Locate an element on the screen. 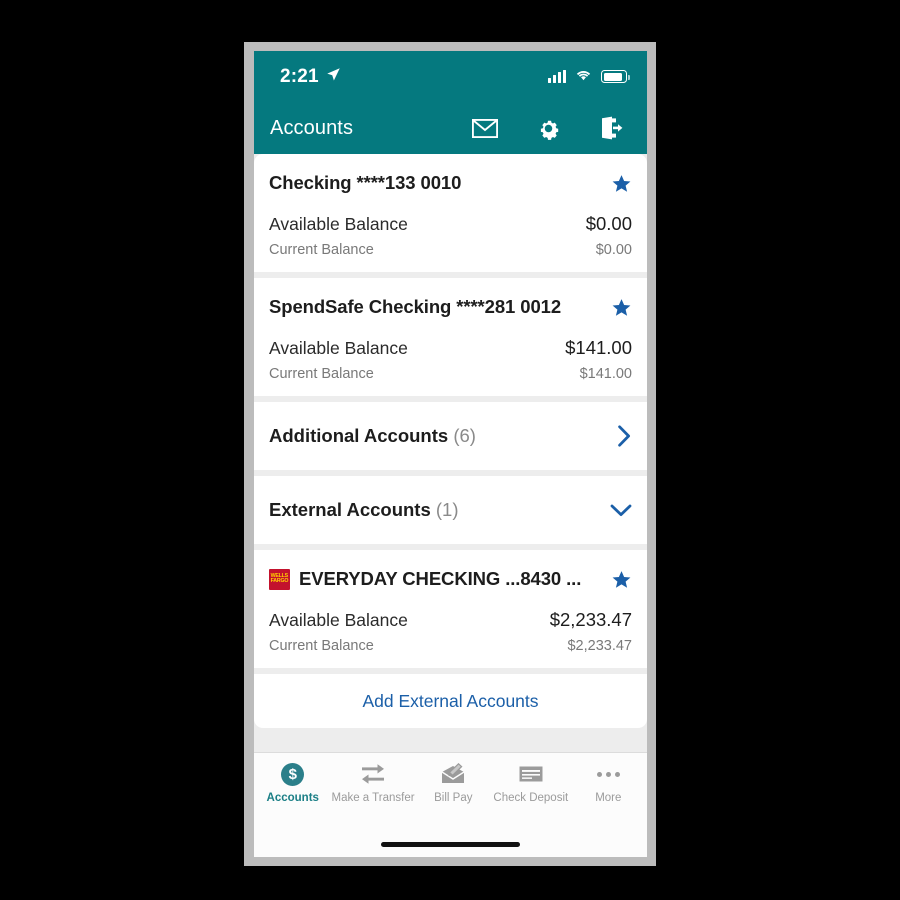  current-balance-row: Current Balance $0.00 is located at coordinates (450, 250).